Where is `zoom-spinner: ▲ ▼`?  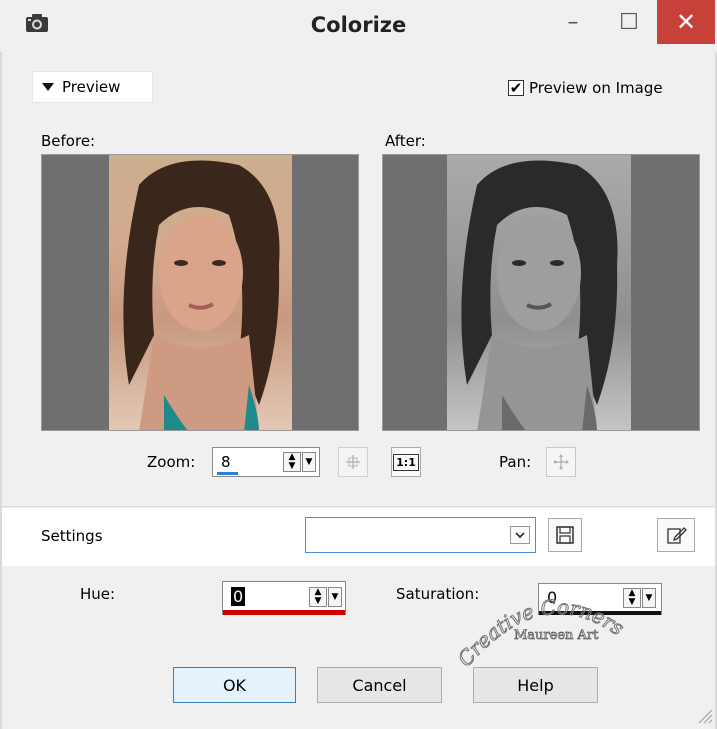
zoom-spinner: ▲ ▼ is located at coordinates (292, 462).